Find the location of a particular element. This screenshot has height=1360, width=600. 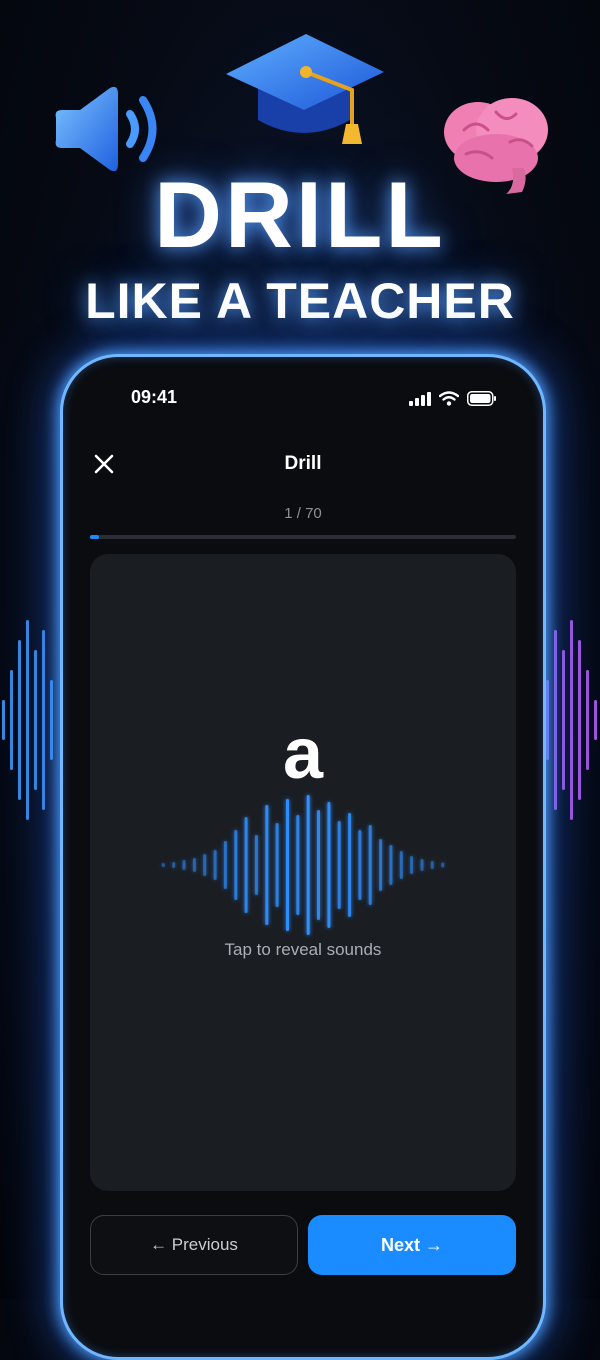

screen-title: Drill is located at coordinates (303, 463).